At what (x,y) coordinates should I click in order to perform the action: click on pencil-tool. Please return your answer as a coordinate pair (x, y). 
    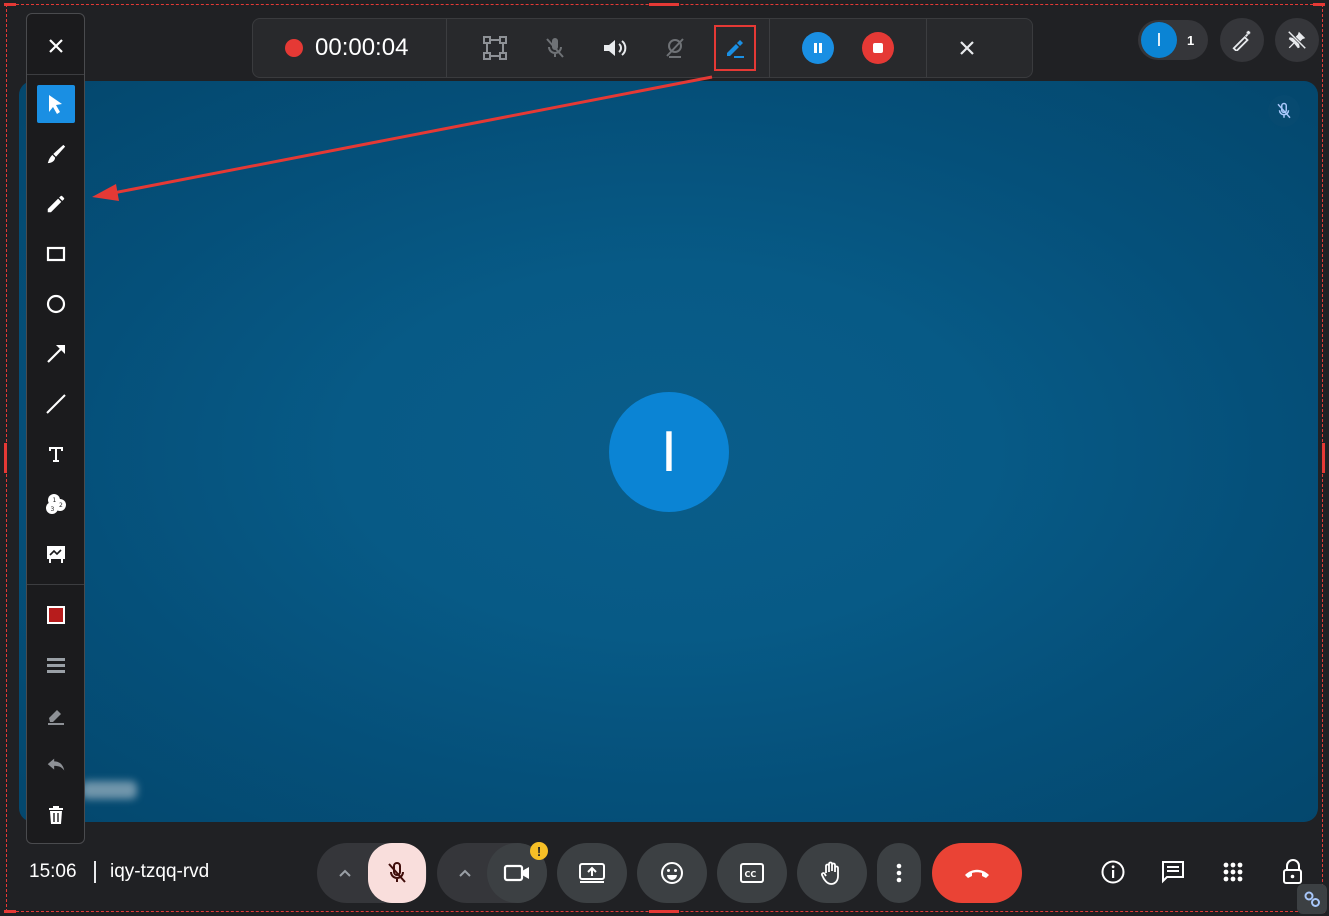
    Looking at the image, I should click on (56, 204).